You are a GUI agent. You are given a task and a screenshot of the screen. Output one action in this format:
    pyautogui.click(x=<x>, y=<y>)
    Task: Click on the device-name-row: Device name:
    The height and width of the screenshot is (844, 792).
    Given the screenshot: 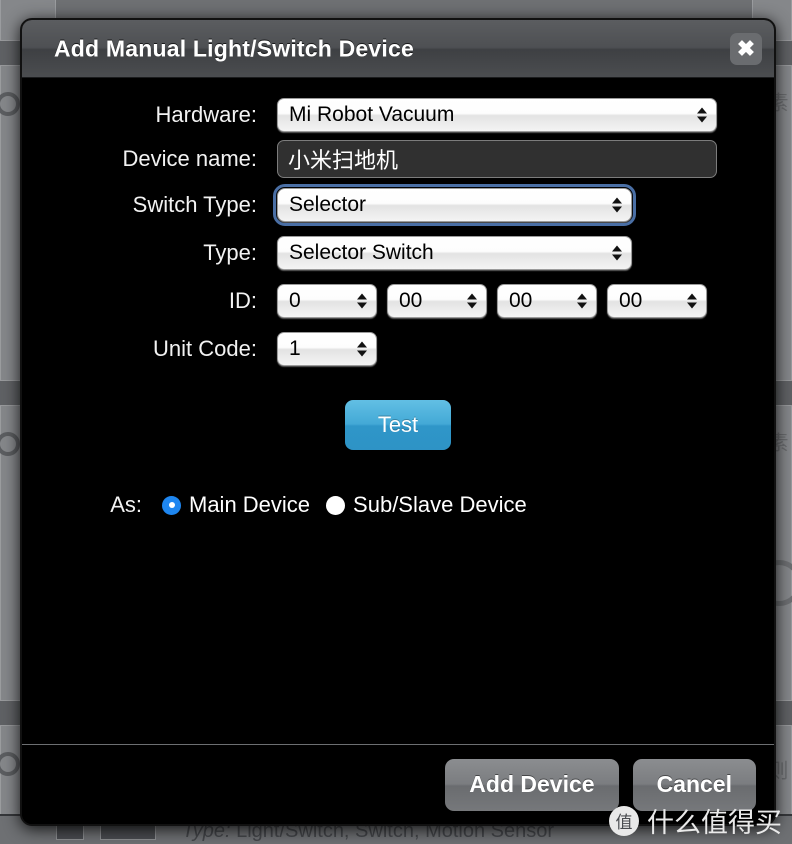 What is the action you would take?
    pyautogui.click(x=398, y=159)
    